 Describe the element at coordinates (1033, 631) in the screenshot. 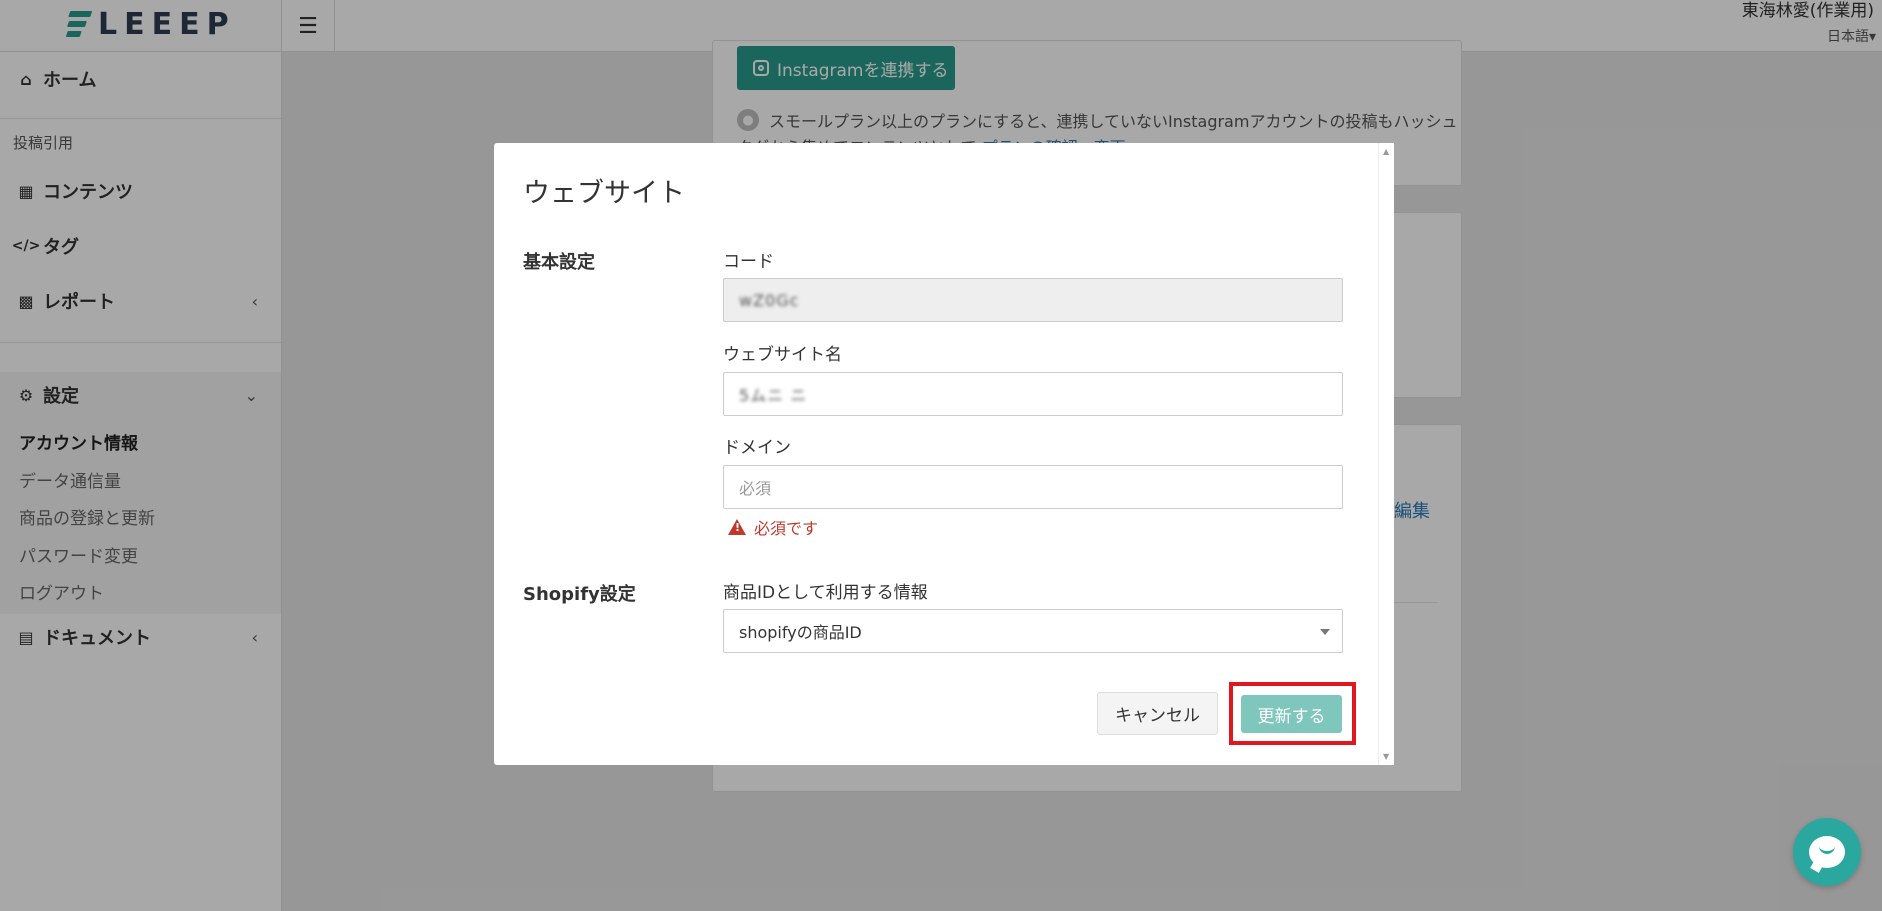

I see `product-id-select: shopifyの商品ID` at that location.